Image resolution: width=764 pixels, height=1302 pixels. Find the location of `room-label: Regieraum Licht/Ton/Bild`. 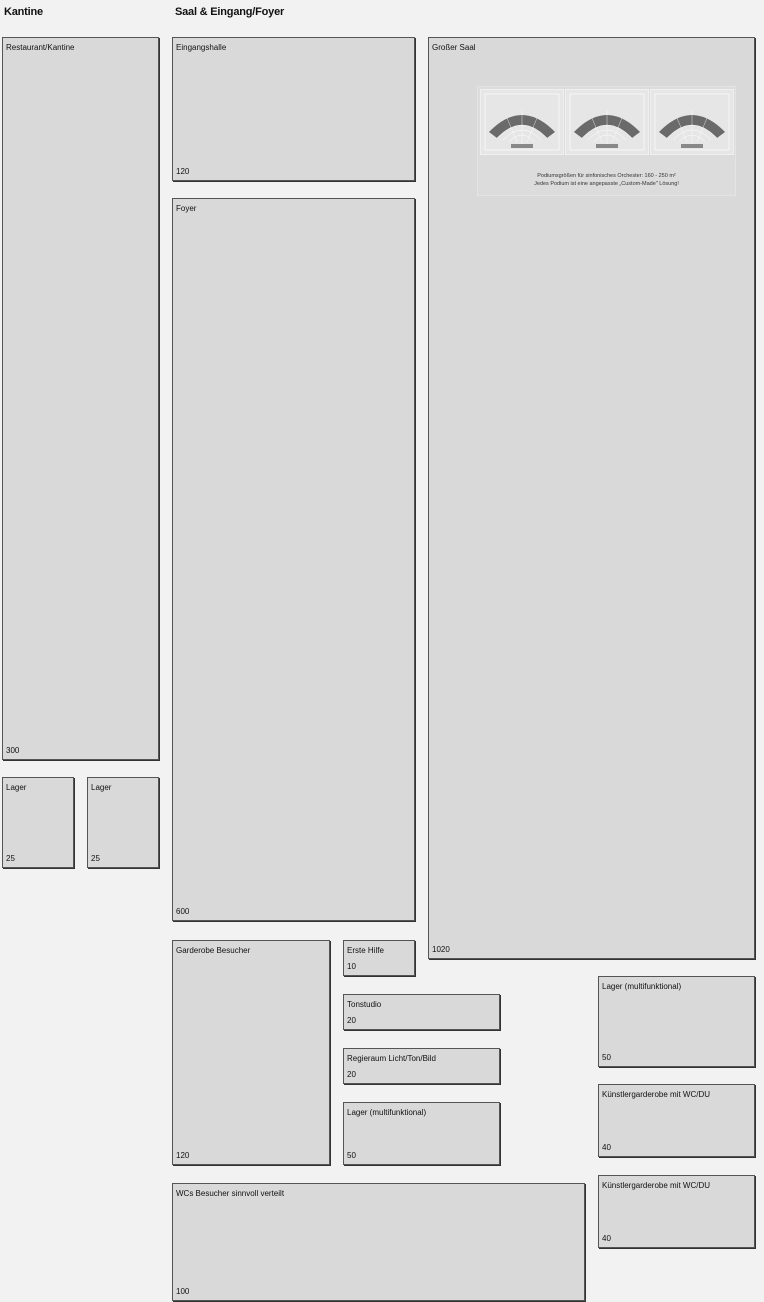

room-label: Regieraum Licht/Ton/Bild is located at coordinates (391, 1058).